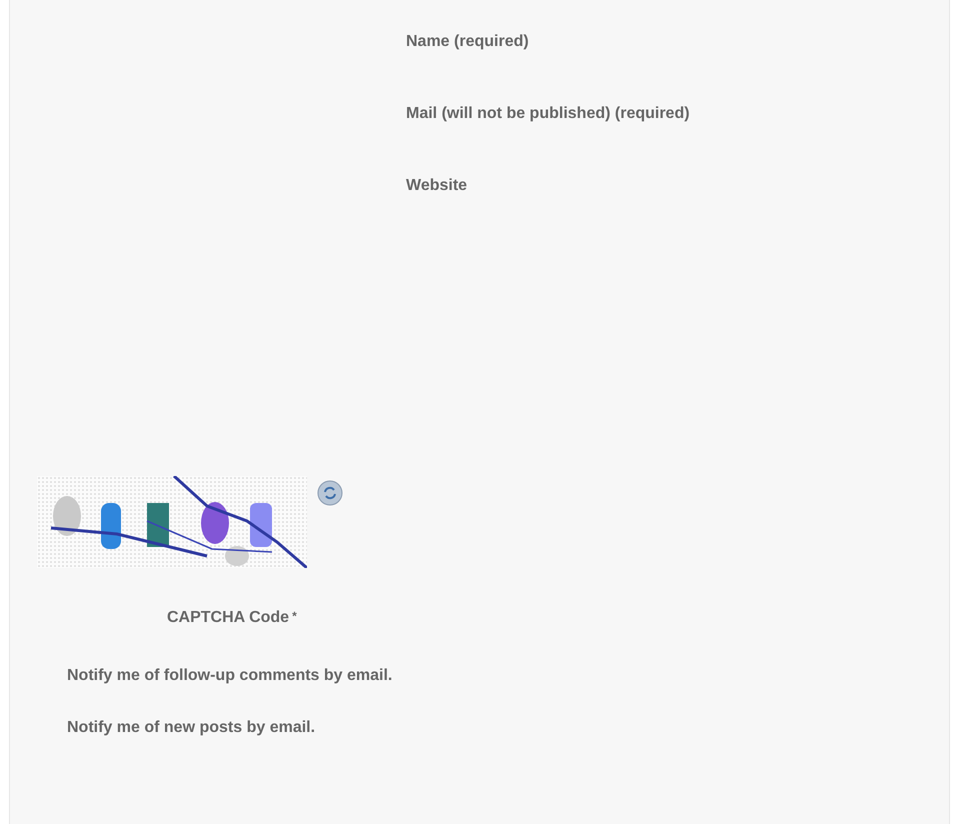 This screenshot has width=954, height=824. Describe the element at coordinates (437, 185) in the screenshot. I see `field-label: Website` at that location.